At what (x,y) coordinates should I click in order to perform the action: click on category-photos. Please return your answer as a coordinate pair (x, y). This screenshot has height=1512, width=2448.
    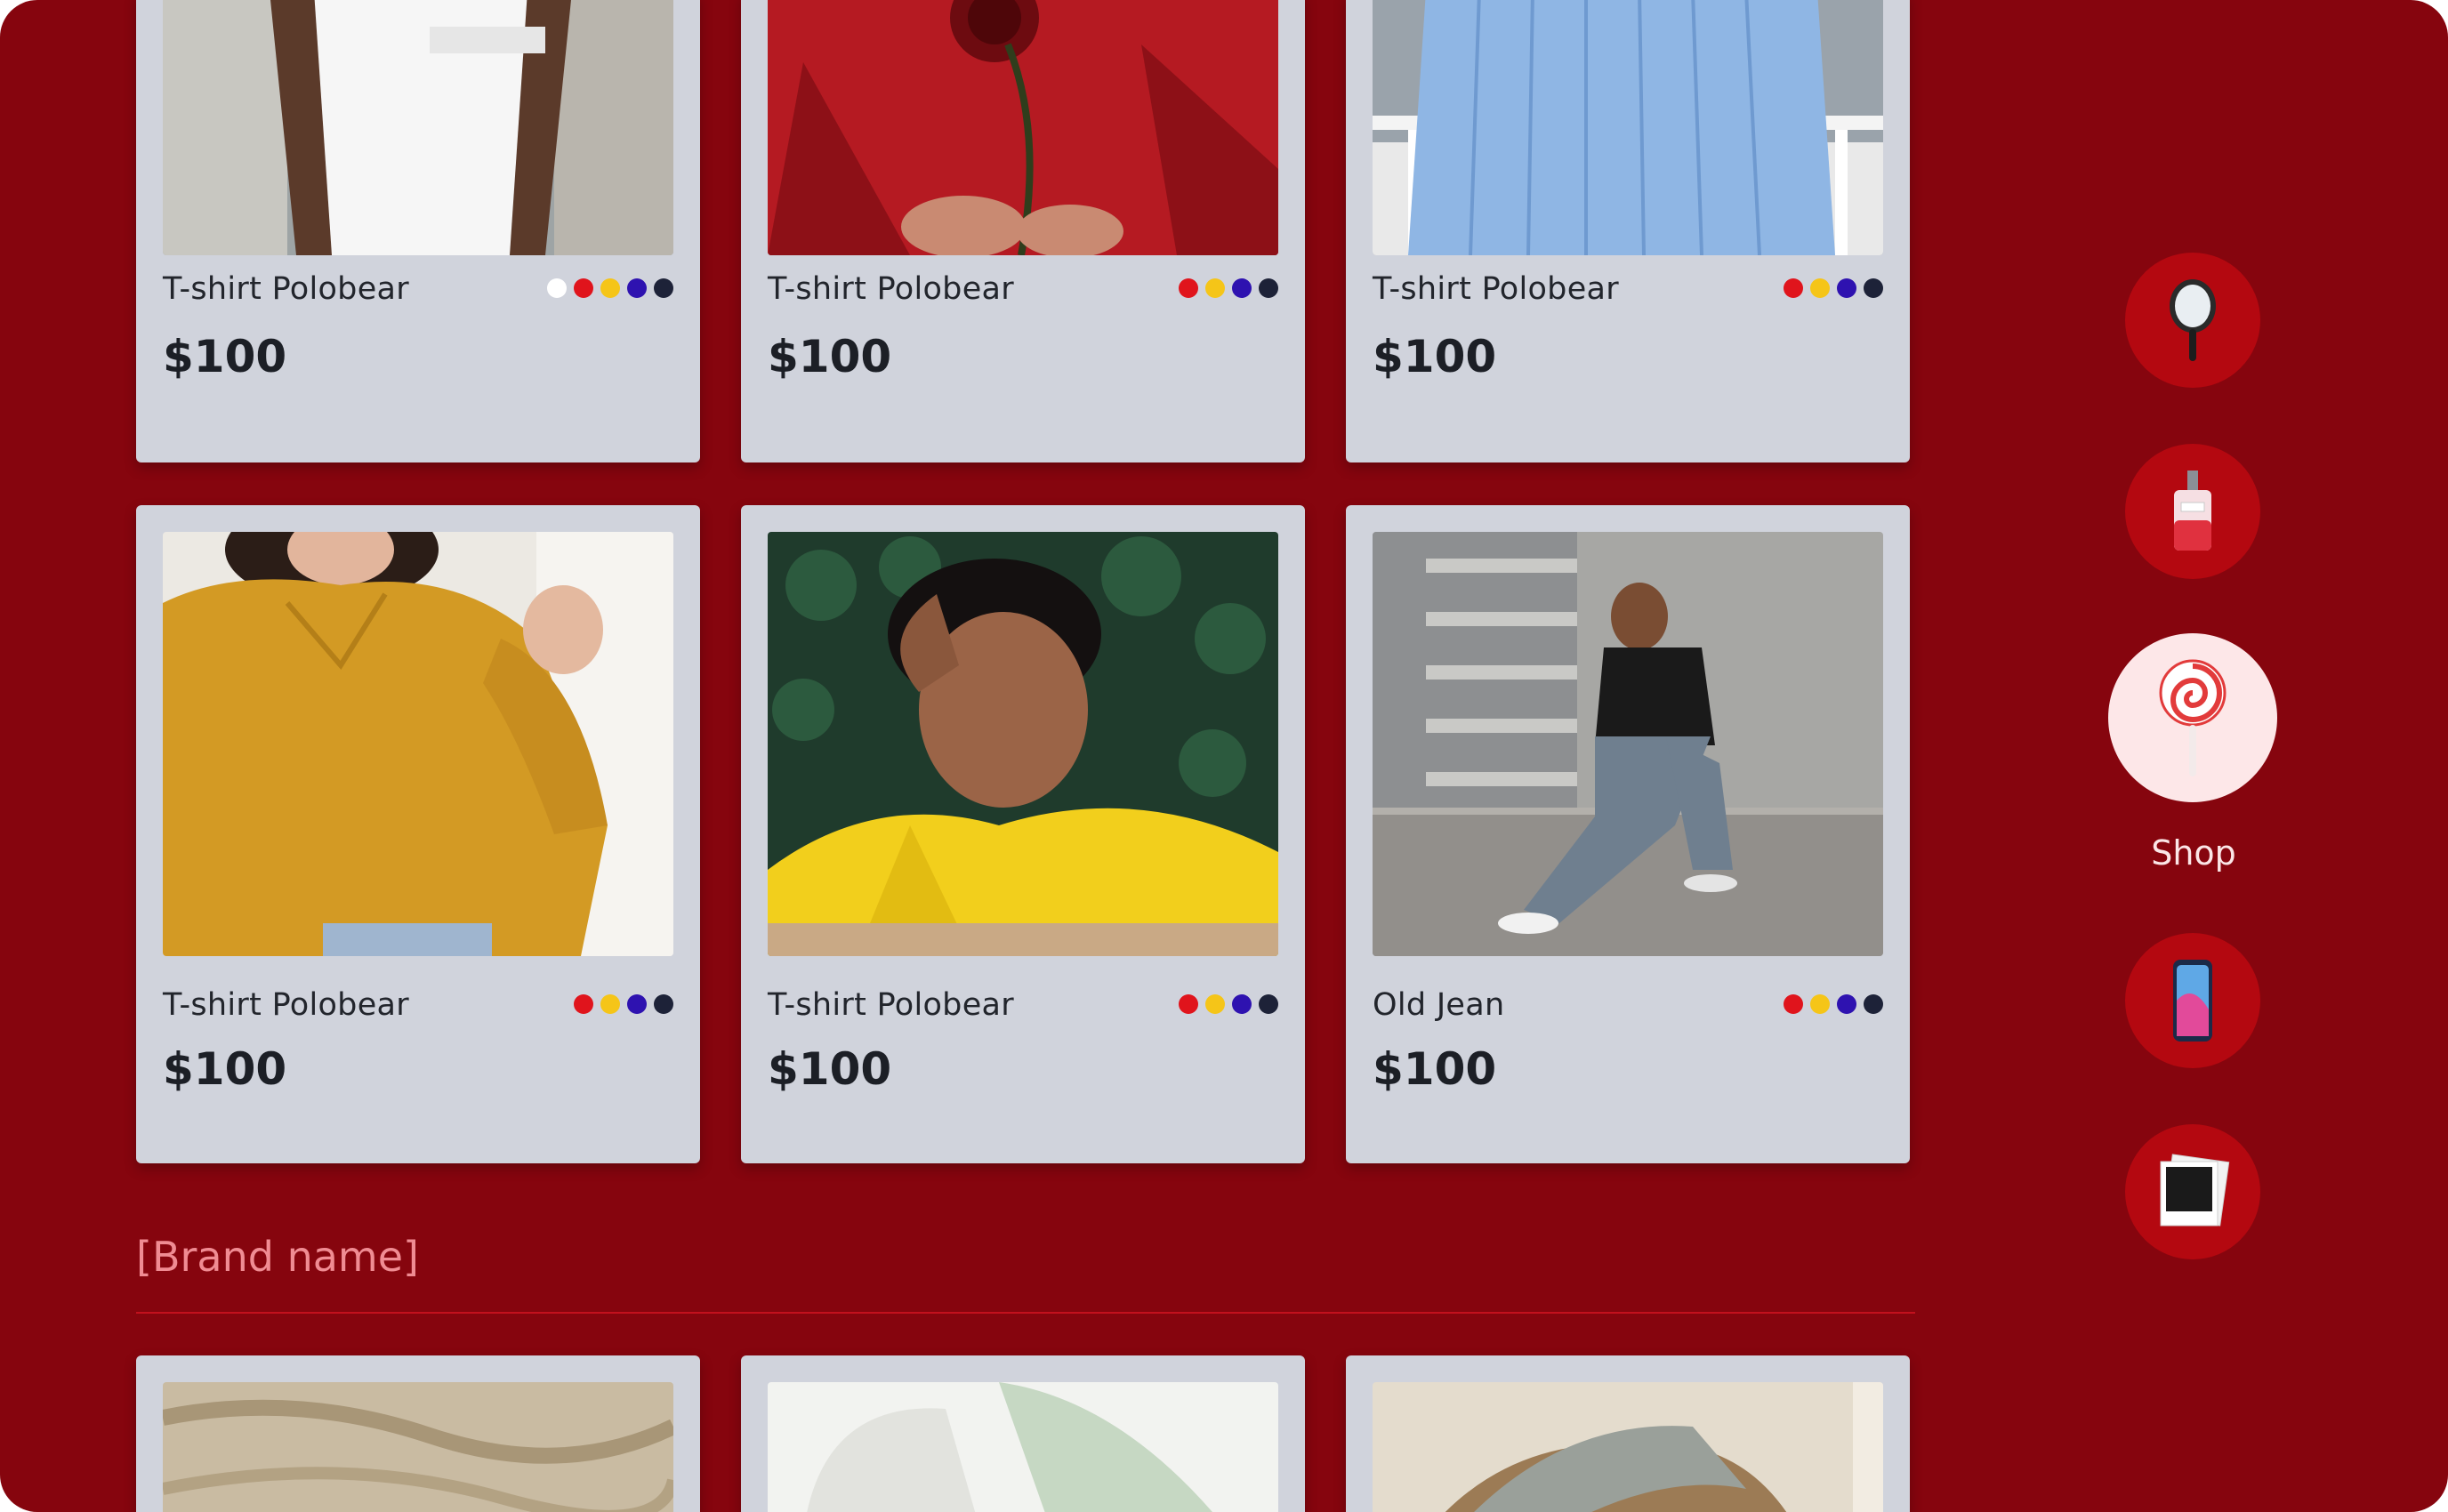
    Looking at the image, I should click on (2192, 1191).